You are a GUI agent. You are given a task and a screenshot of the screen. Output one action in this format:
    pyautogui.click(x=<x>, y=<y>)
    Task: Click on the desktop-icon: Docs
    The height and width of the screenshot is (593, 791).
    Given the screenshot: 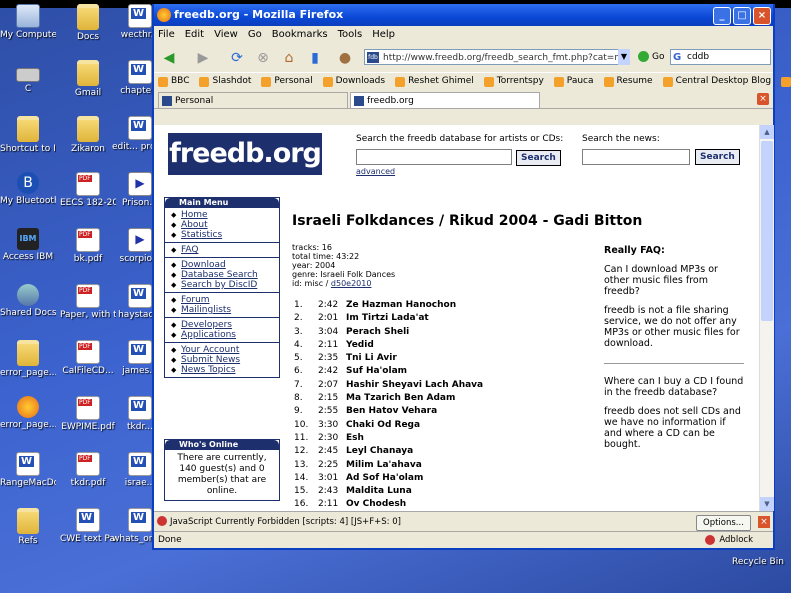 What is the action you would take?
    pyautogui.click(x=88, y=23)
    